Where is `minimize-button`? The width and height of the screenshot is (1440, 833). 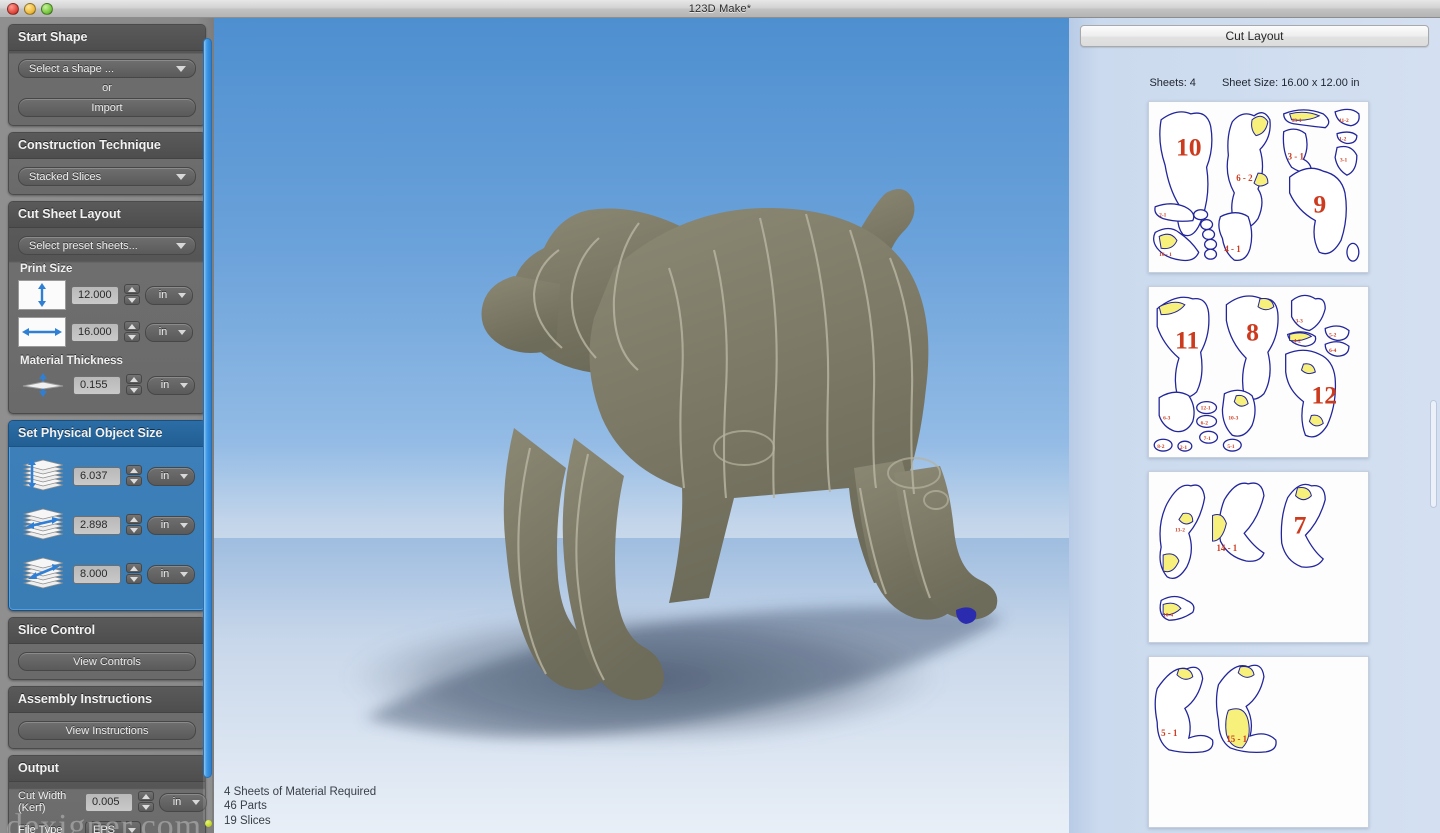
minimize-button is located at coordinates (30, 8).